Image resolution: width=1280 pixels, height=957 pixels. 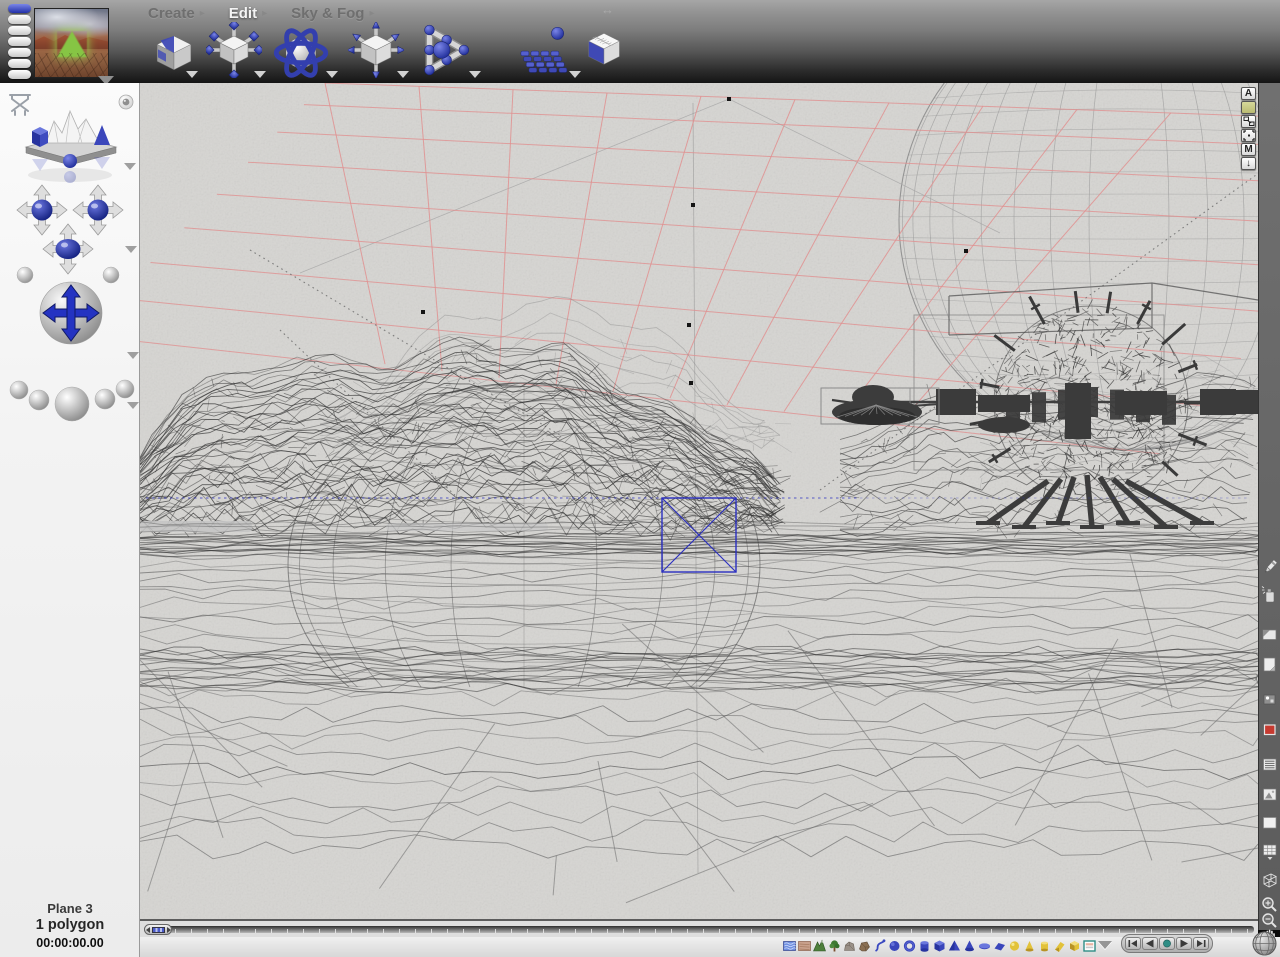 What do you see at coordinates (999, 946) in the screenshot?
I see `create-plane-icon` at bounding box center [999, 946].